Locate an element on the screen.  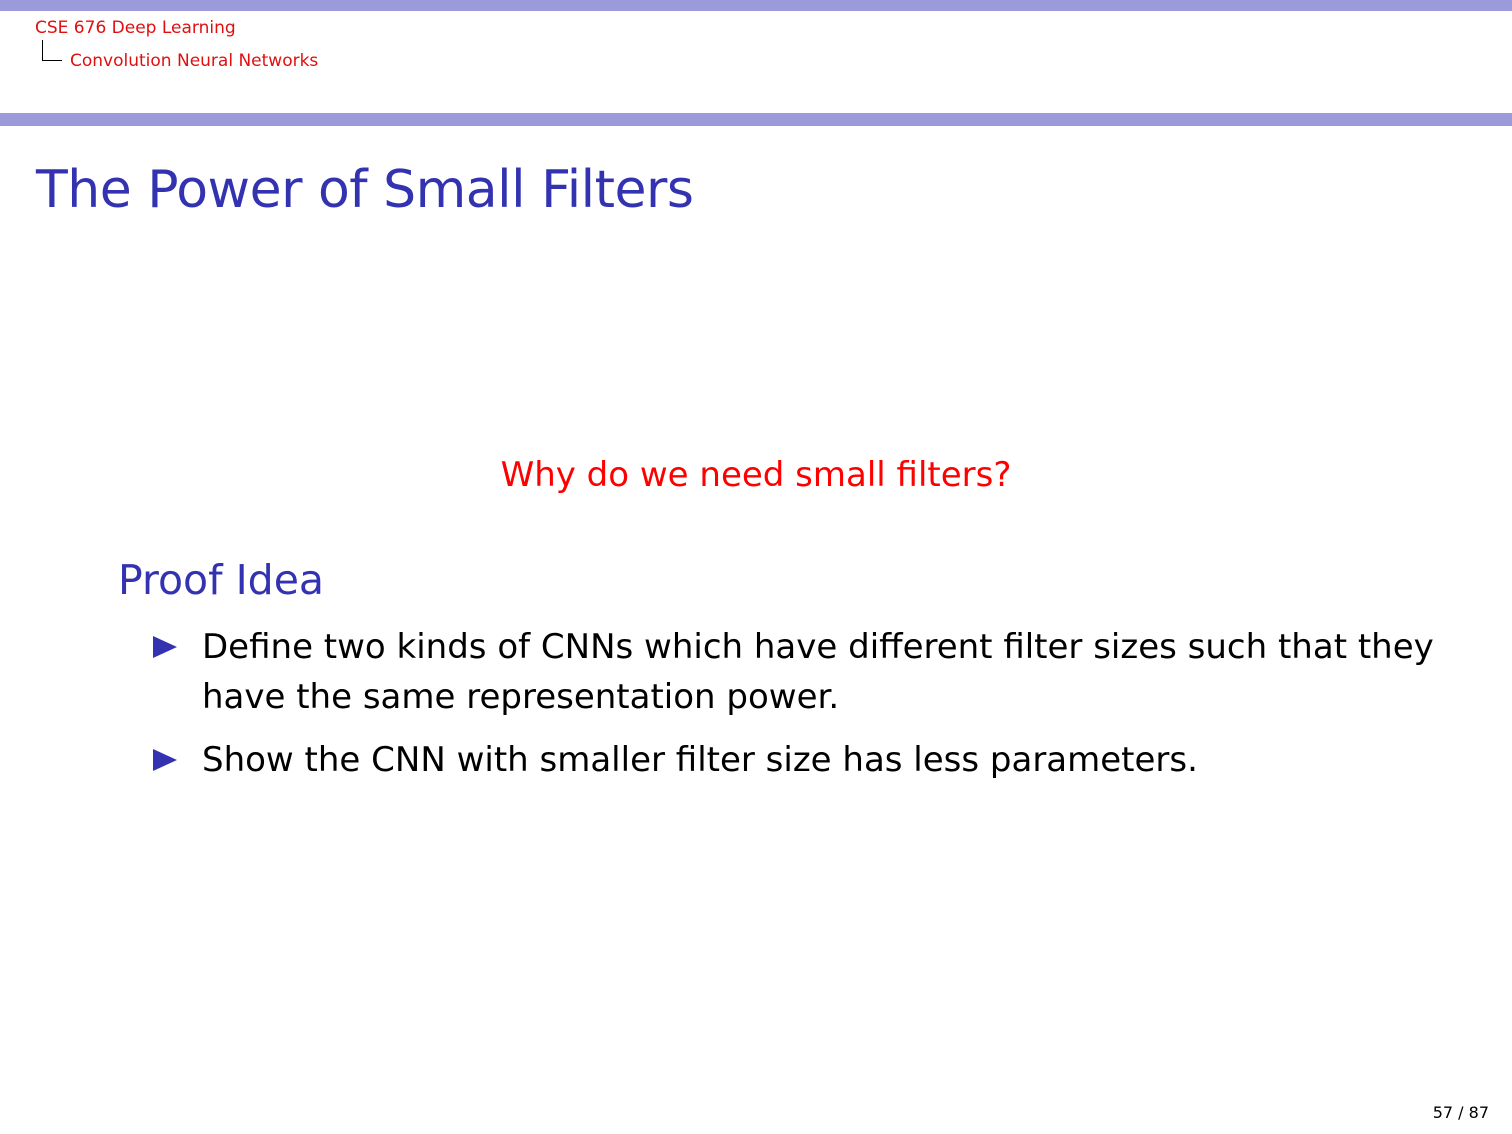
page-number: 57 / 87 is located at coordinates (1460, 1112).